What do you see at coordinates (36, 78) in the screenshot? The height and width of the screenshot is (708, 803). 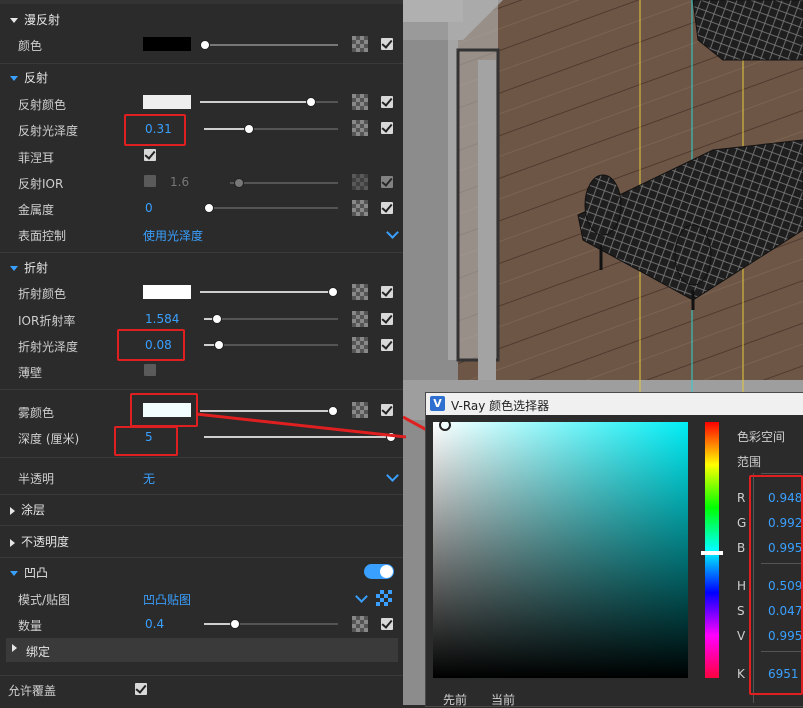 I see `section-reflection-title: 反射` at bounding box center [36, 78].